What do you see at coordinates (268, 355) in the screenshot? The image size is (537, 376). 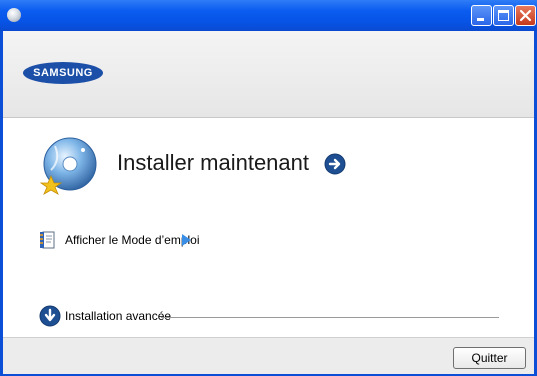 I see `footer-bar: Quitter` at bounding box center [268, 355].